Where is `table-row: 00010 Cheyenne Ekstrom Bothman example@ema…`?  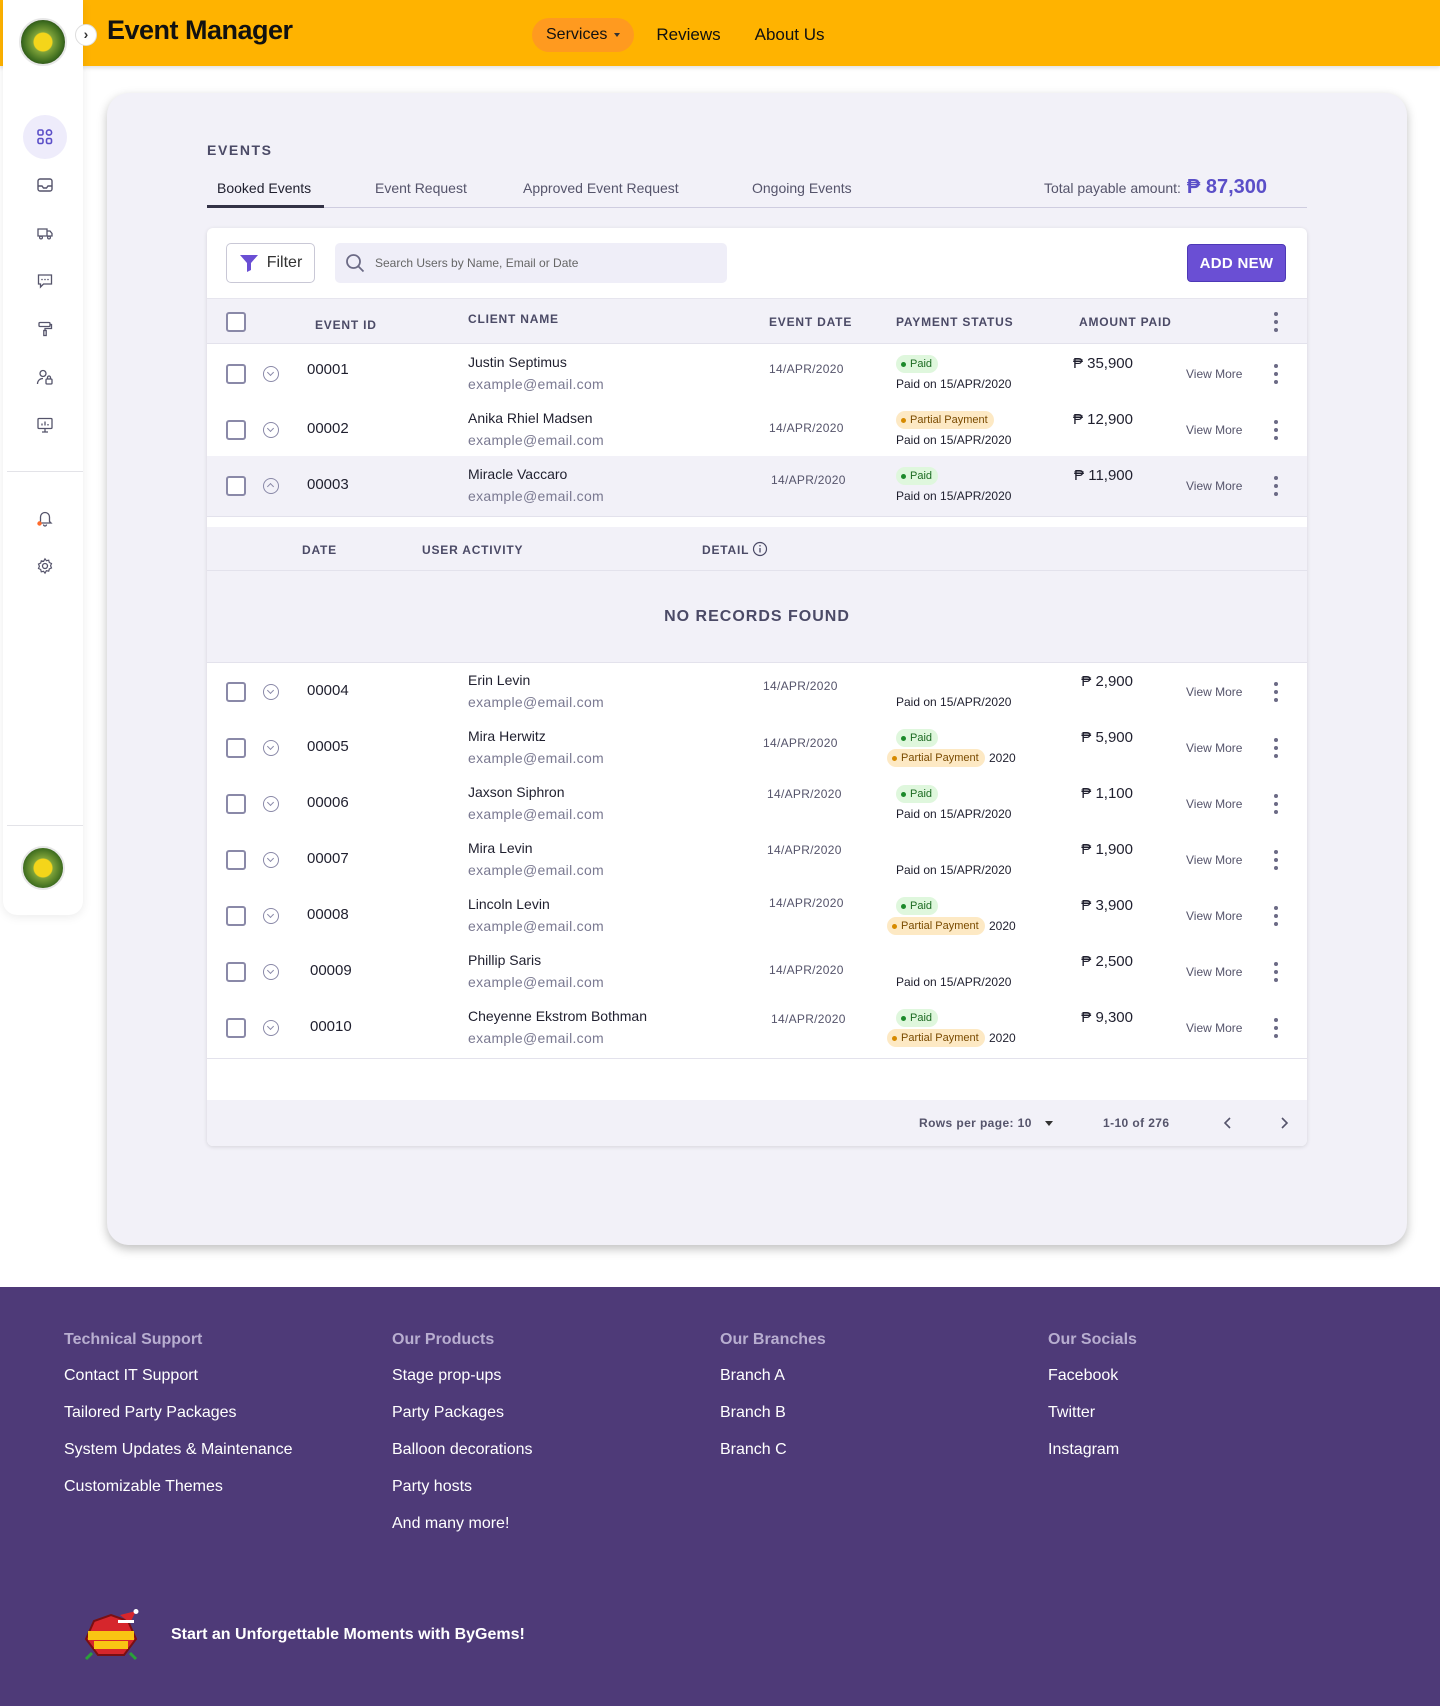 table-row: 00010 Cheyenne Ekstrom Bothman example@ema… is located at coordinates (757, 1028).